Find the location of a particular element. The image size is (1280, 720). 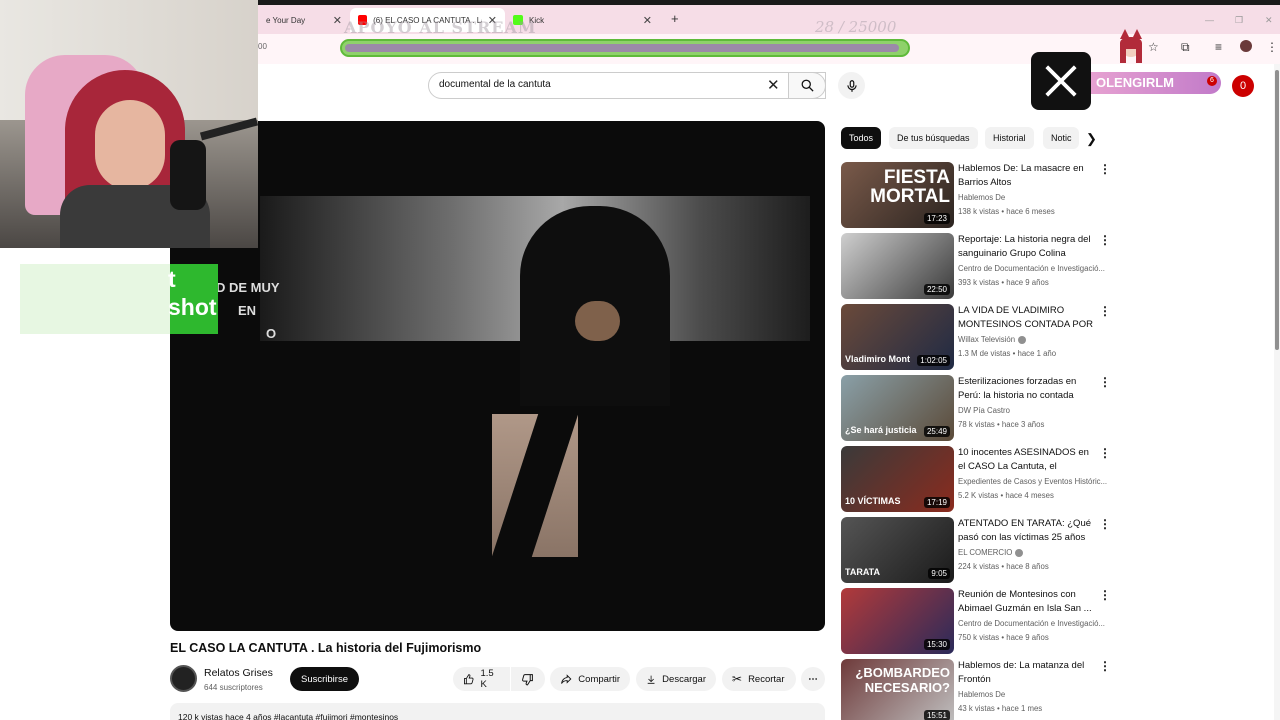

recommendation-meta: 78 k vistas • hace 3 años is located at coordinates (1001, 424).